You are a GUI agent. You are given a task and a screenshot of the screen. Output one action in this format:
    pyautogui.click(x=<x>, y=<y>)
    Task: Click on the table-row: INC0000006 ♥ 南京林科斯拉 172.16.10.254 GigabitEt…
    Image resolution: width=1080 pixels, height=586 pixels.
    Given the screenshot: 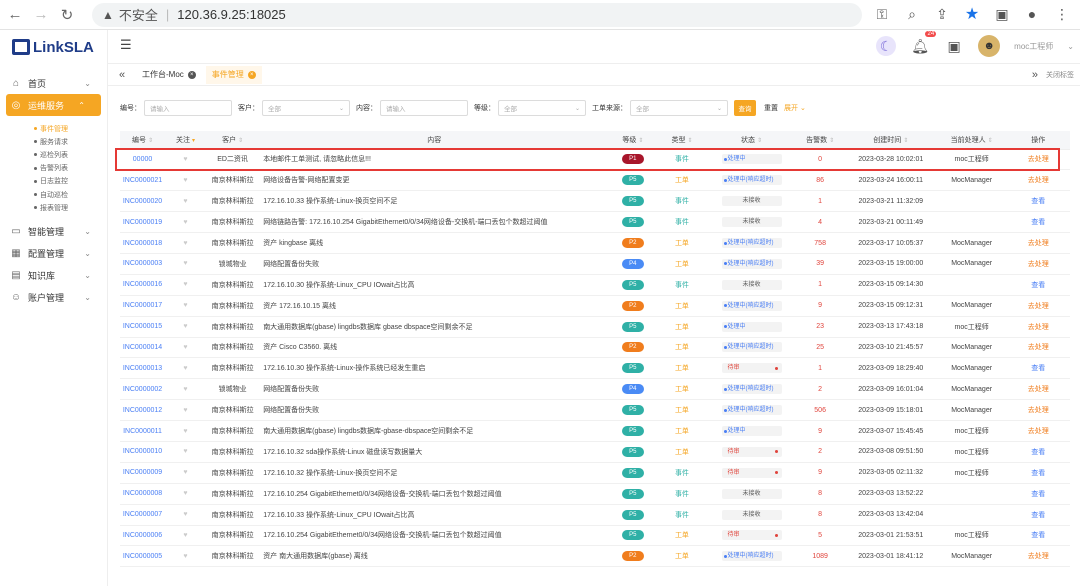 What is the action you would take?
    pyautogui.click(x=595, y=536)
    